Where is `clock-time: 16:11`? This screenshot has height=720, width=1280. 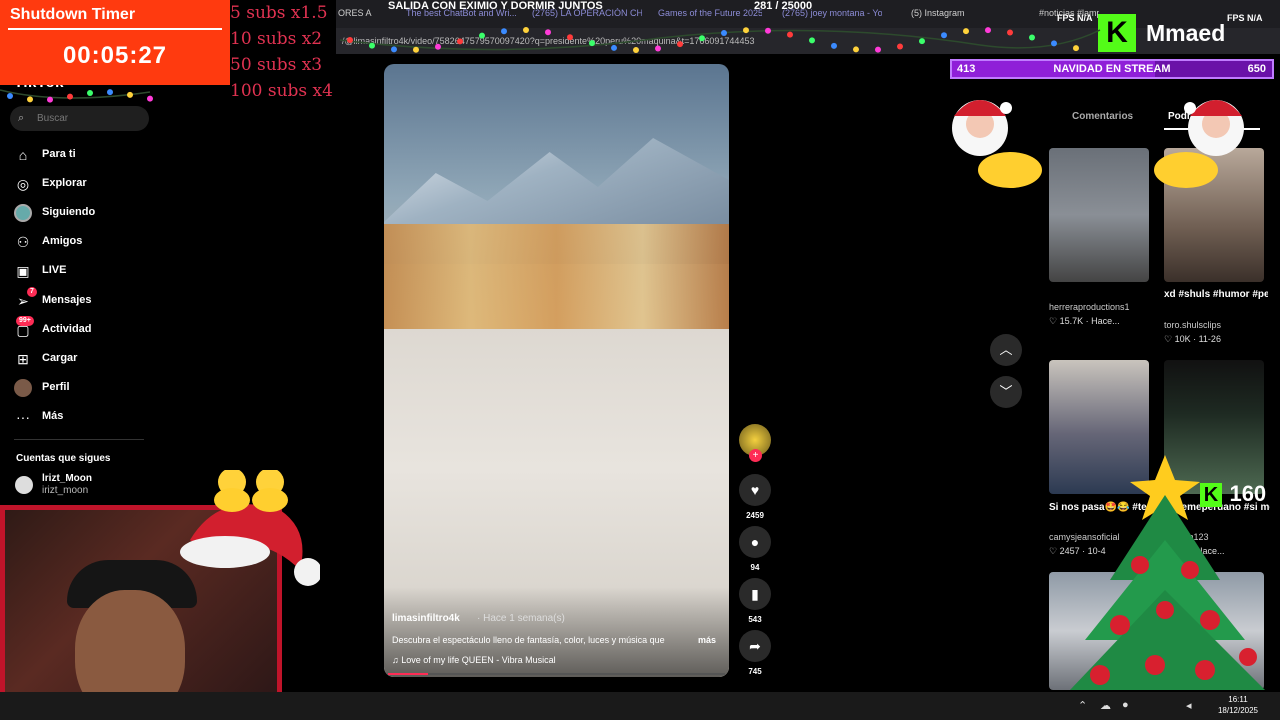
clock-time: 16:11 is located at coordinates (1238, 699).